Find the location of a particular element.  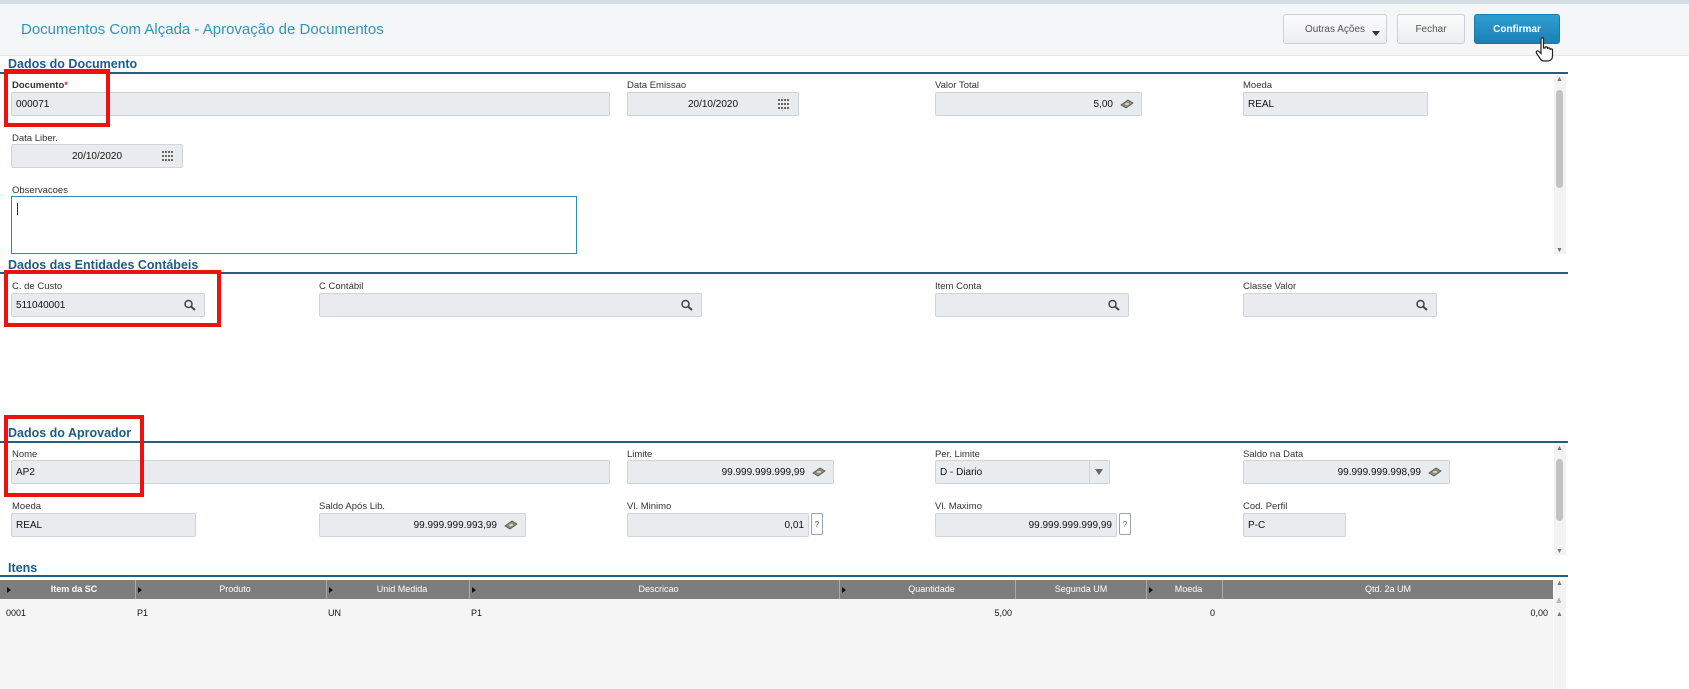

data-liber-field: 20/10/2020 is located at coordinates (97, 156).